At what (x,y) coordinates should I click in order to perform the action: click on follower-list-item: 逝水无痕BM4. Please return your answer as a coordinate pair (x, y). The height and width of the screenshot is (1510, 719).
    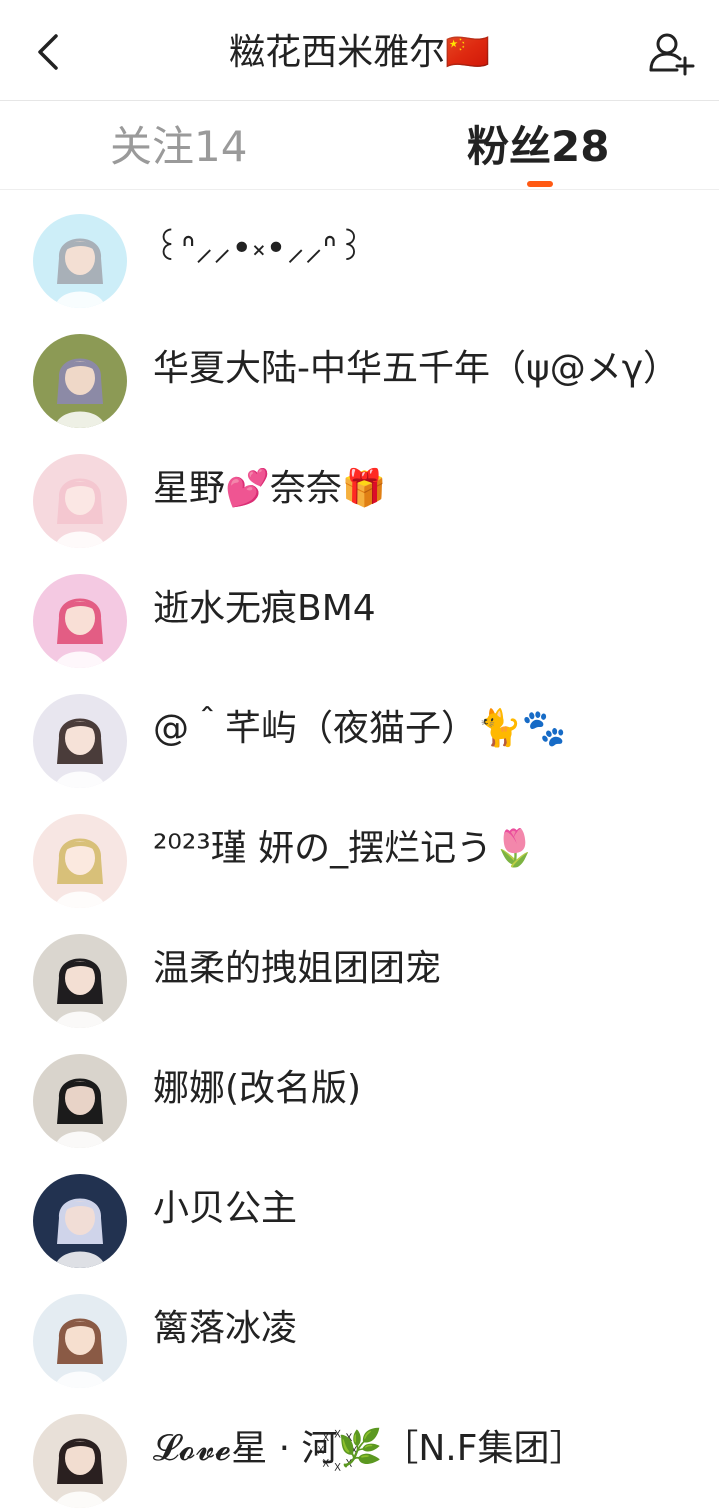
    Looking at the image, I should click on (359, 610).